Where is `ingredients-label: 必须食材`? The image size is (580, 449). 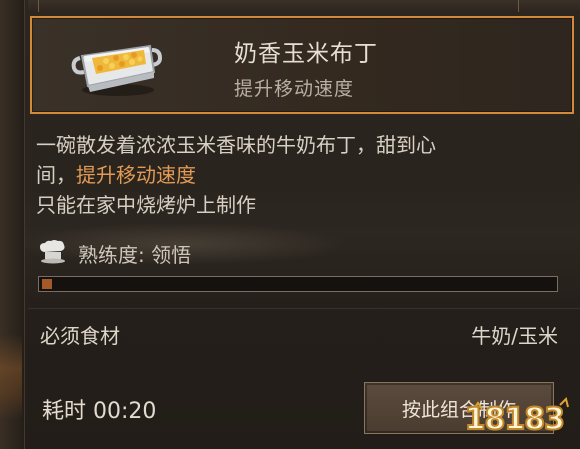
ingredients-label: 必须食材 is located at coordinates (80, 336).